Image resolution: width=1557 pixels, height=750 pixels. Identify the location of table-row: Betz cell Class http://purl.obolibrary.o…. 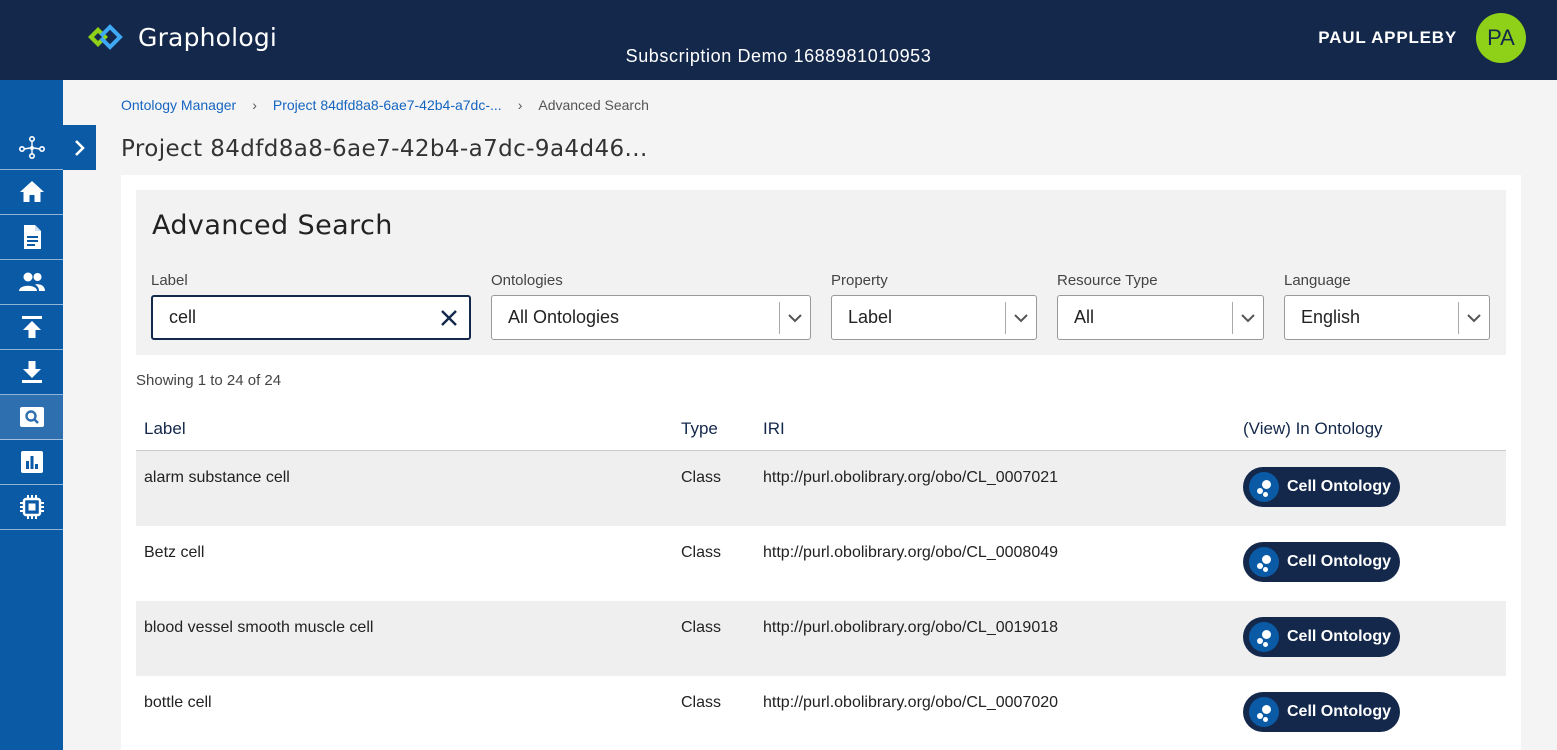
(821, 563).